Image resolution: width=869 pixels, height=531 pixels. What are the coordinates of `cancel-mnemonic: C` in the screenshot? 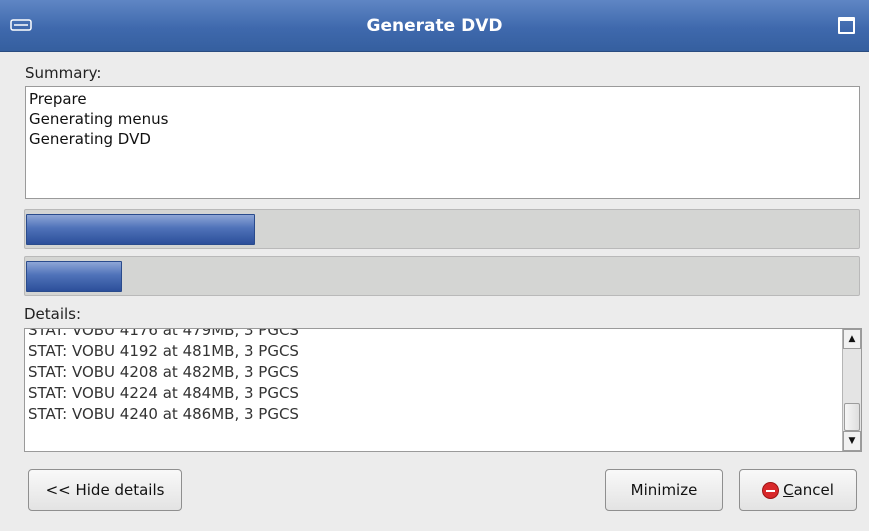 It's located at (788, 490).